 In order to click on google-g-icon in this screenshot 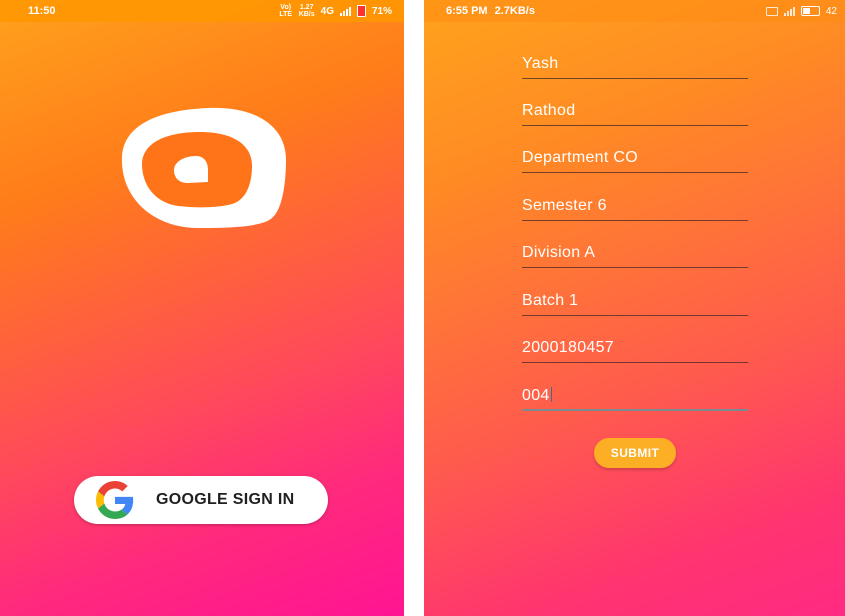, I will do `click(115, 500)`.